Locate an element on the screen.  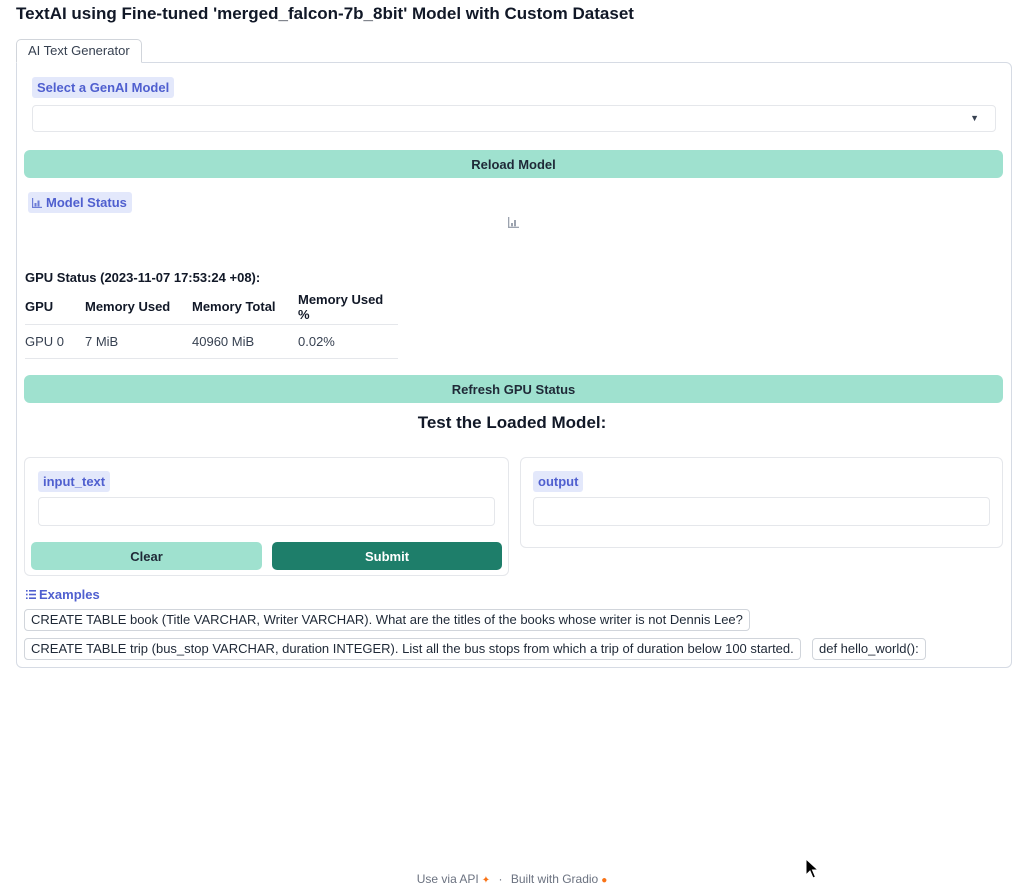
table-row: GPU 0 7 MiB 40960 MiB 0.02% is located at coordinates (211, 341).